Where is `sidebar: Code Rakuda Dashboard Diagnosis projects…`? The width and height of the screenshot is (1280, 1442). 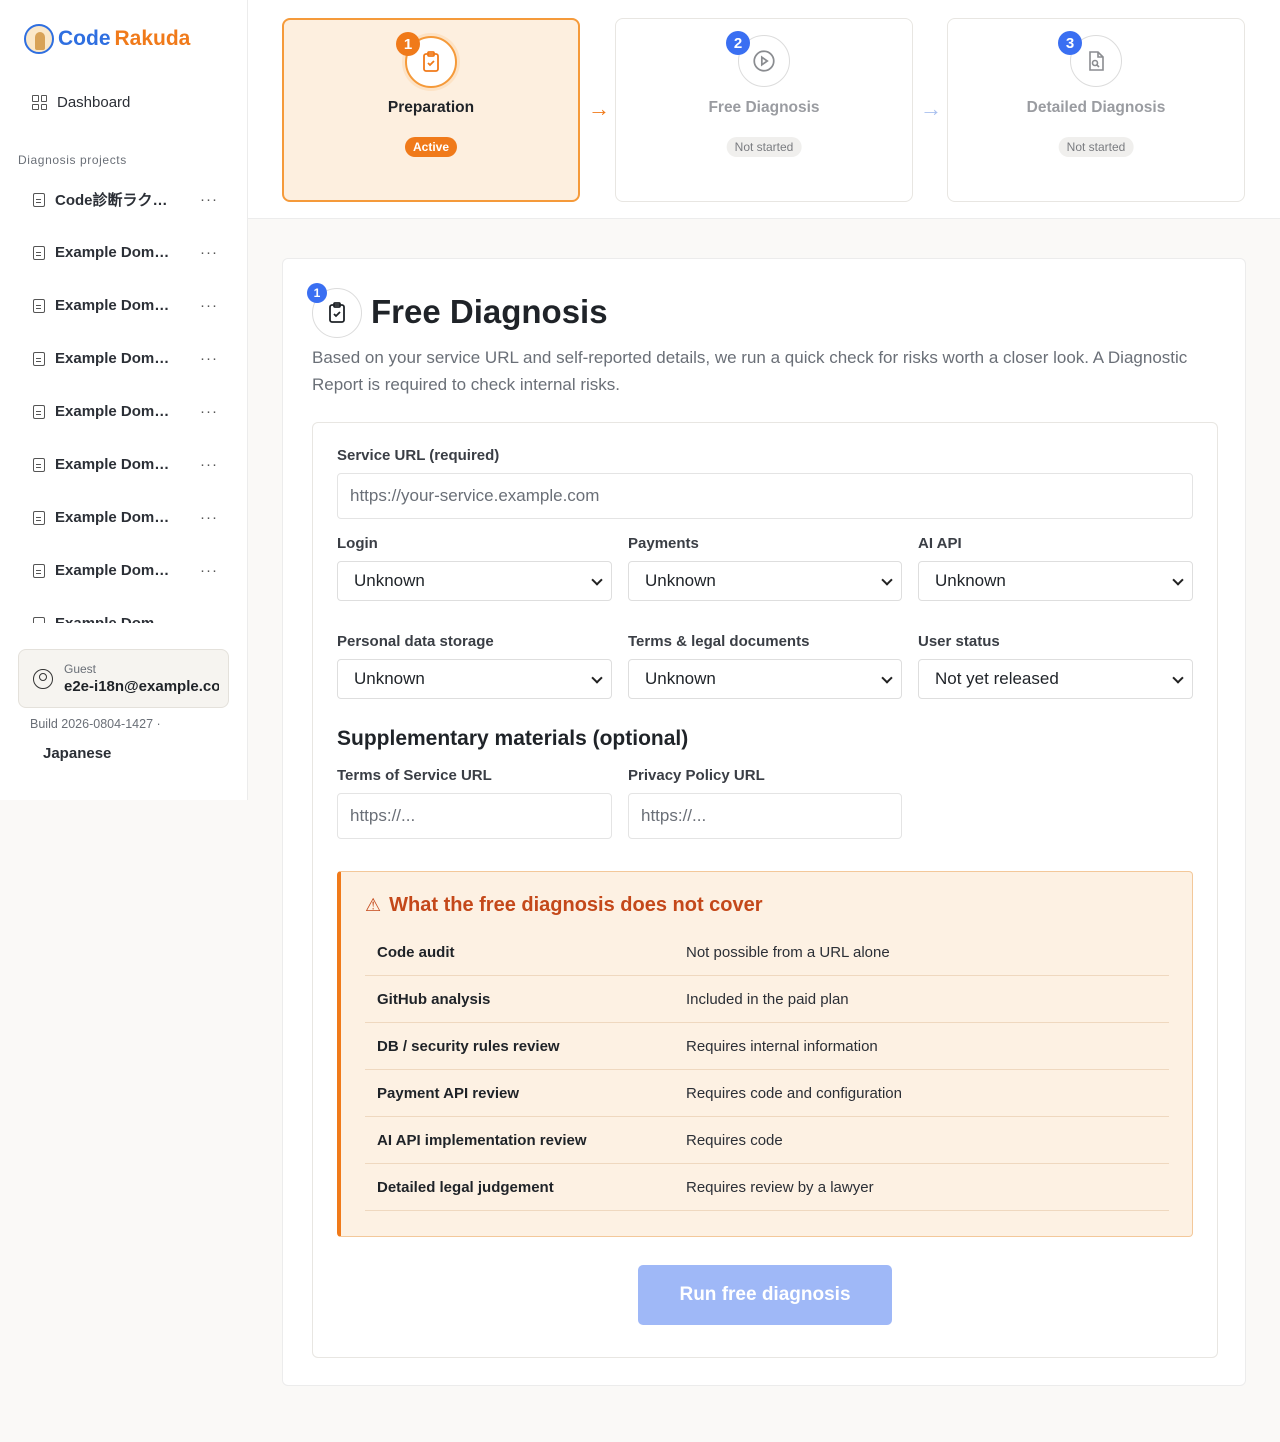 sidebar: Code Rakuda Dashboard Diagnosis projects… is located at coordinates (124, 400).